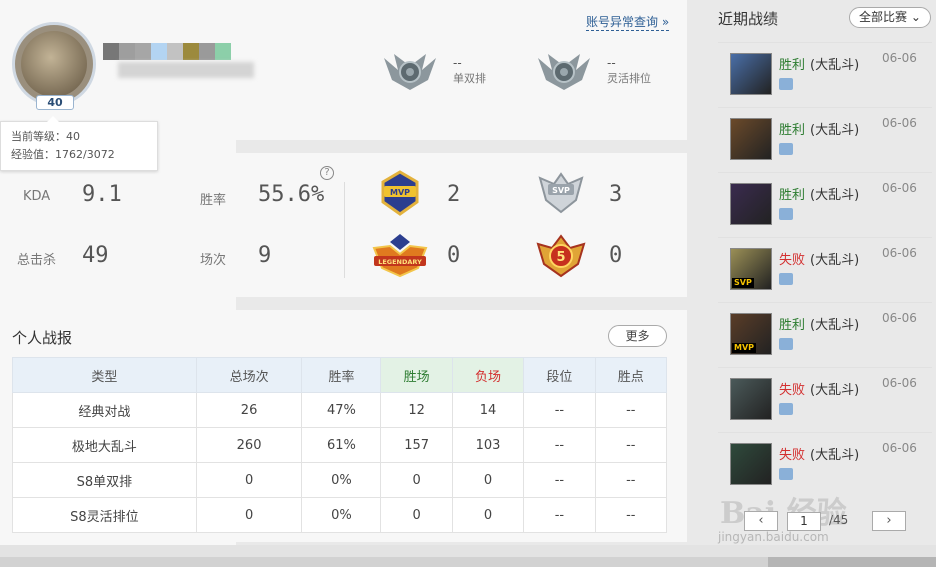 The image size is (936, 567). Describe the element at coordinates (468, 556) in the screenshot. I see `horizontal-scrollbar` at that location.